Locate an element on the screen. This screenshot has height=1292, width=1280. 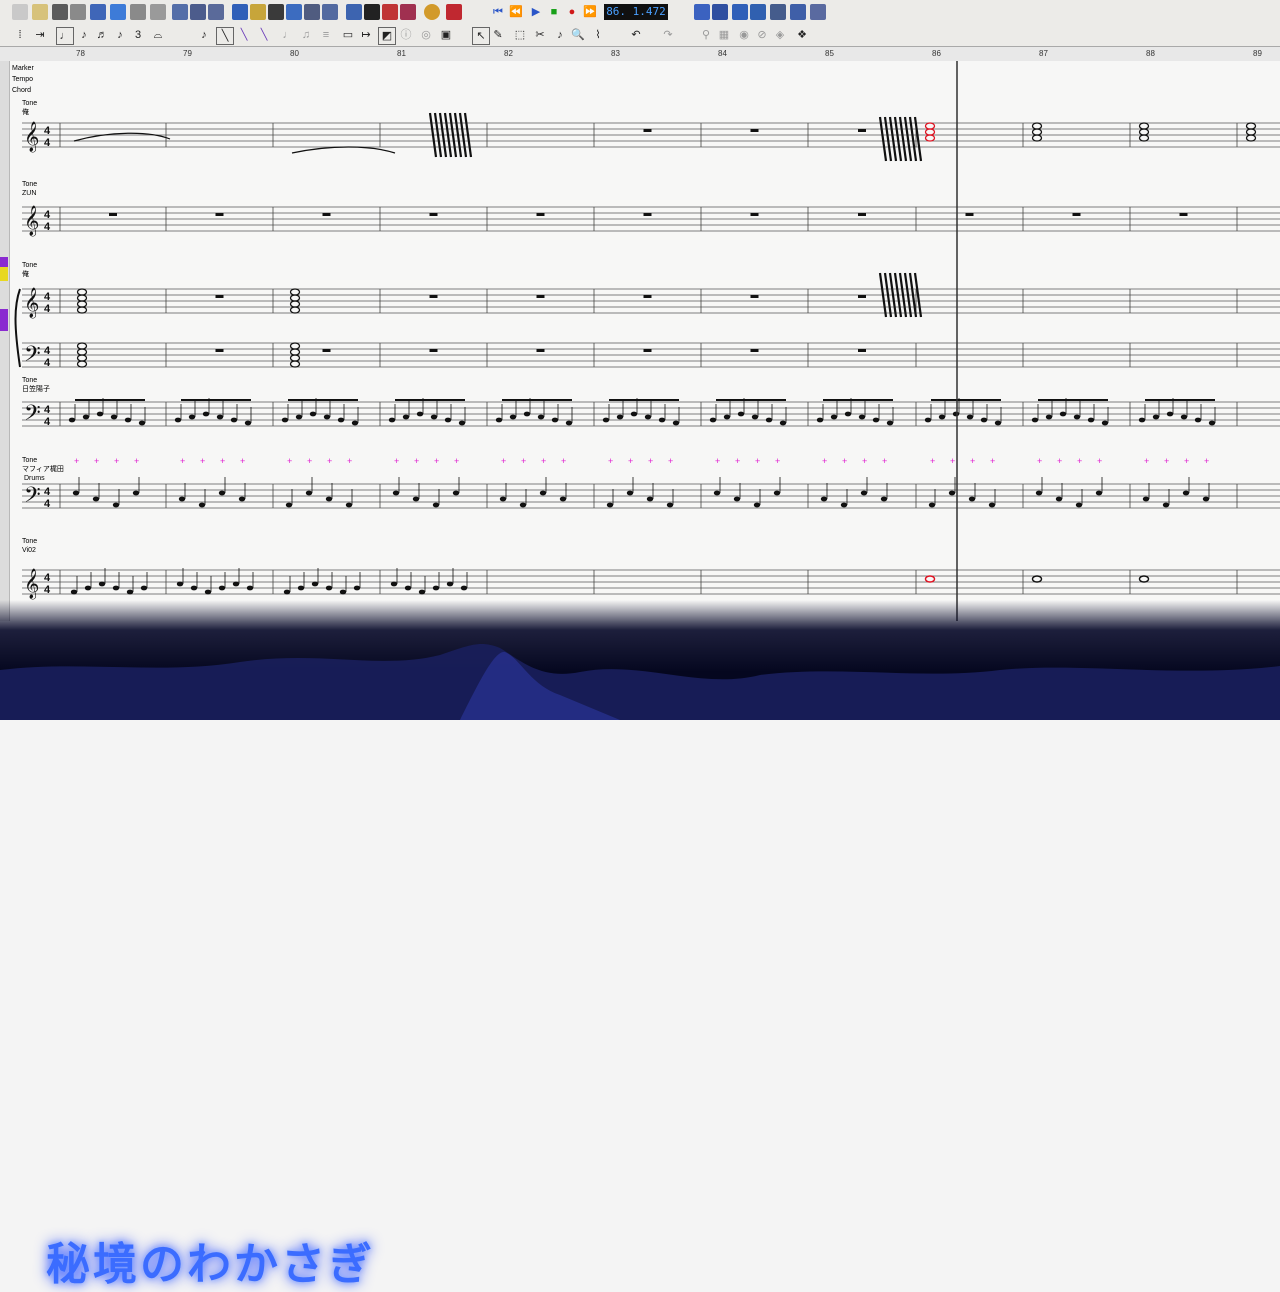
properties-icon is located at coordinates (158, 12).